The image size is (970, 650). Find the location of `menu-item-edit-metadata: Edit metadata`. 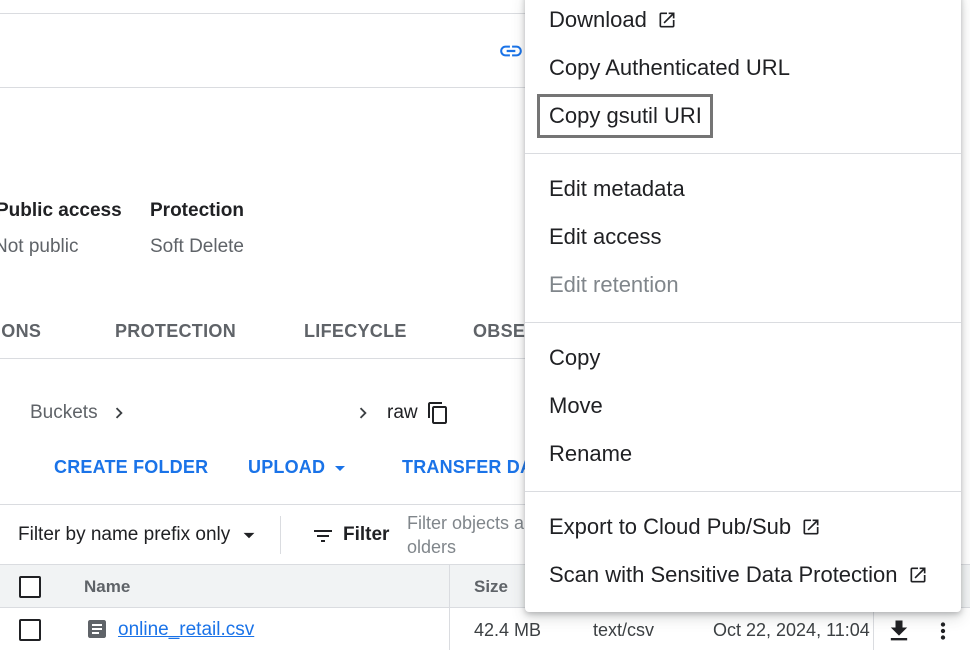

menu-item-edit-metadata: Edit metadata is located at coordinates (617, 189).